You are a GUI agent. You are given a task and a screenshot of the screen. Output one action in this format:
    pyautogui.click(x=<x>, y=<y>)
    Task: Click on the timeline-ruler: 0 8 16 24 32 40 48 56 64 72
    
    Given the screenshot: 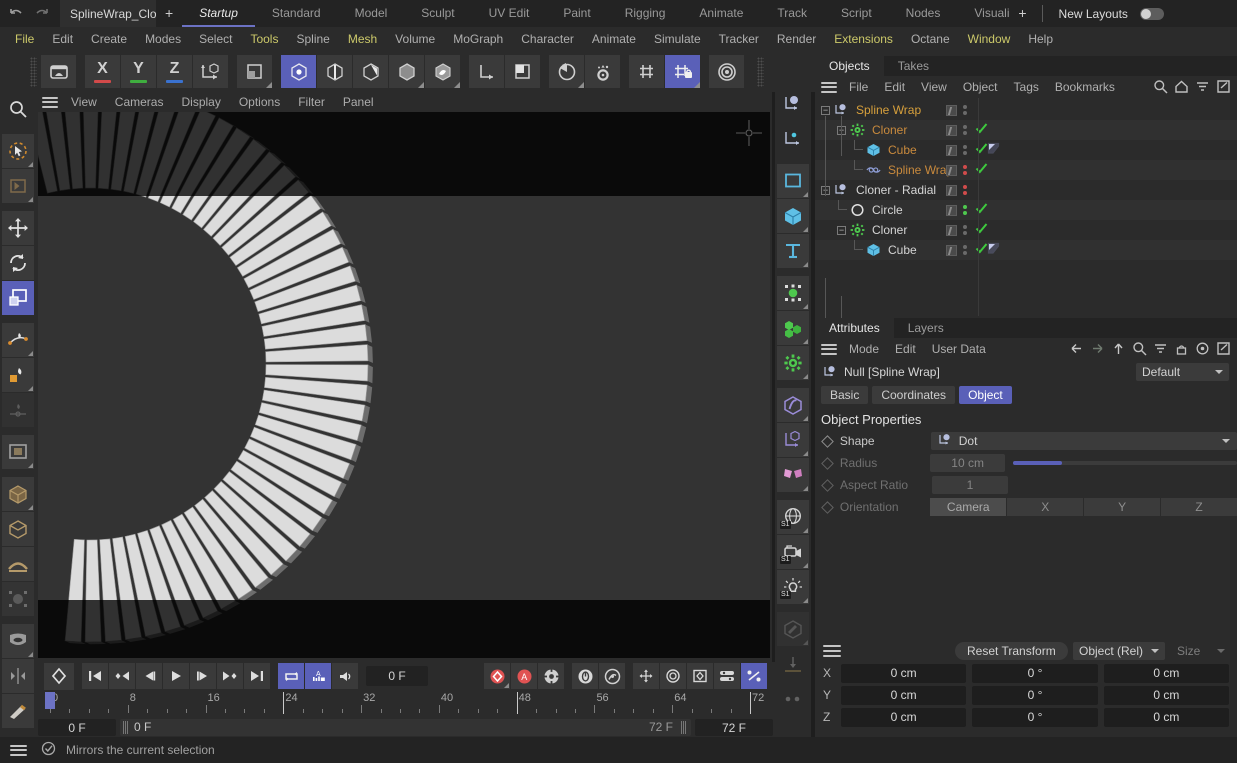 What is the action you would take?
    pyautogui.click(x=405, y=705)
    